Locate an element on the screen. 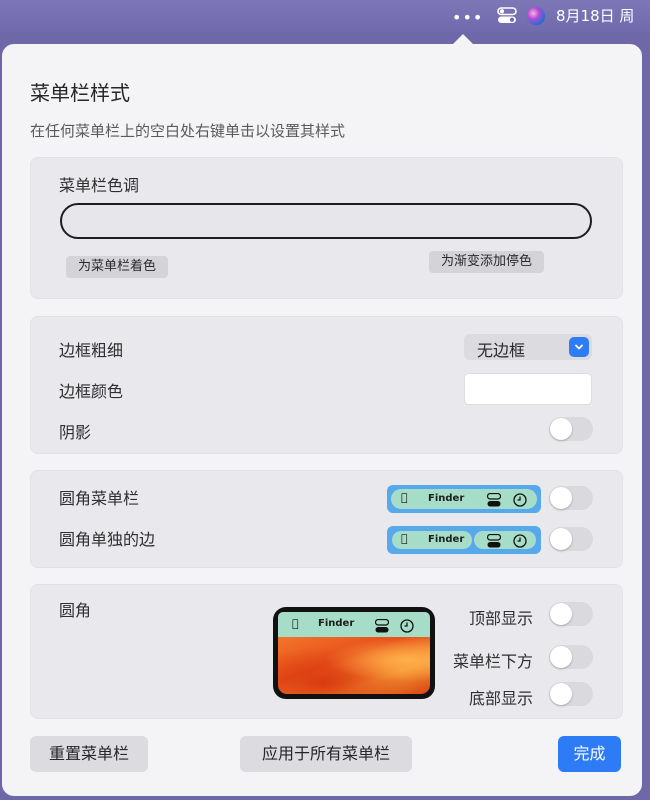 The width and height of the screenshot is (650, 800). rounded-edges-toggle is located at coordinates (571, 539).